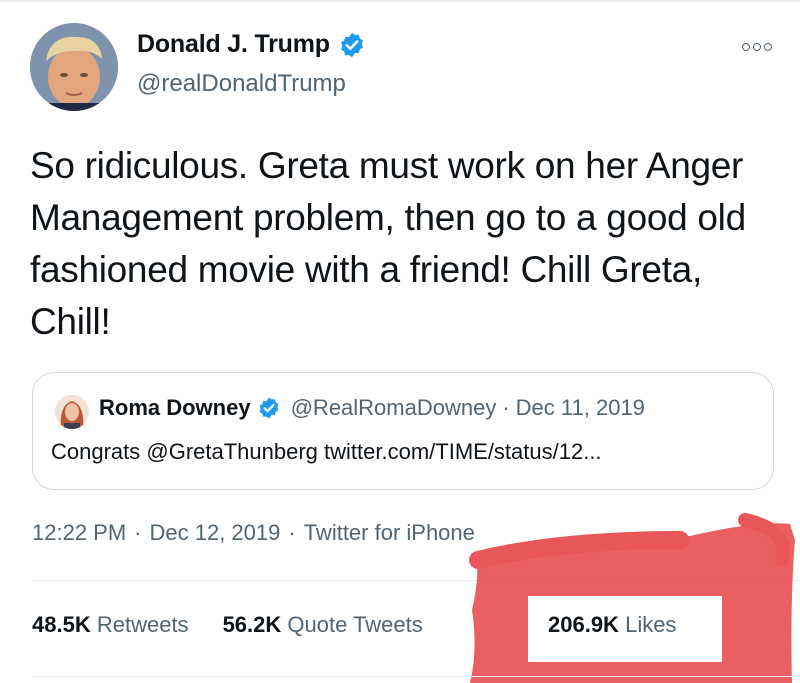  What do you see at coordinates (175, 407) in the screenshot?
I see `quoted-display-name: Roma Downey` at bounding box center [175, 407].